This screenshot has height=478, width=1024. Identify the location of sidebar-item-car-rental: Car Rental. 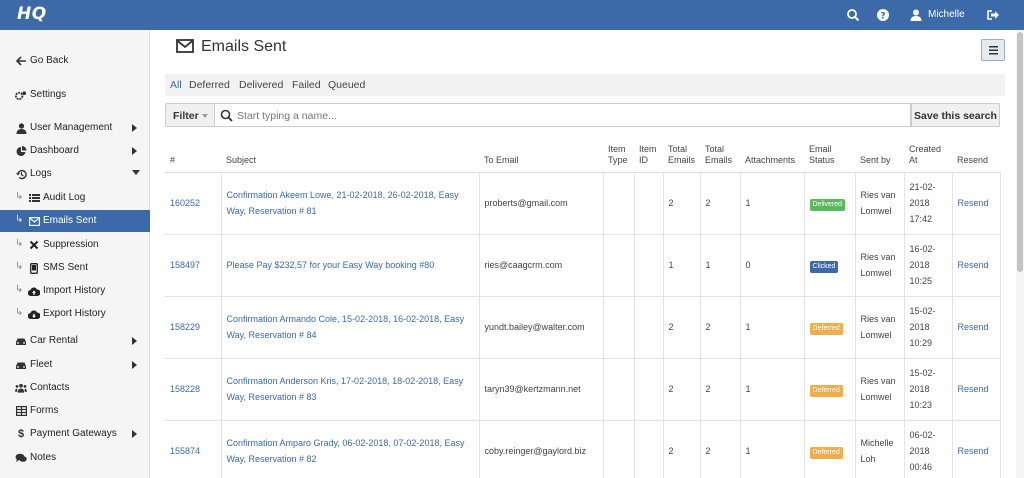
(75, 341).